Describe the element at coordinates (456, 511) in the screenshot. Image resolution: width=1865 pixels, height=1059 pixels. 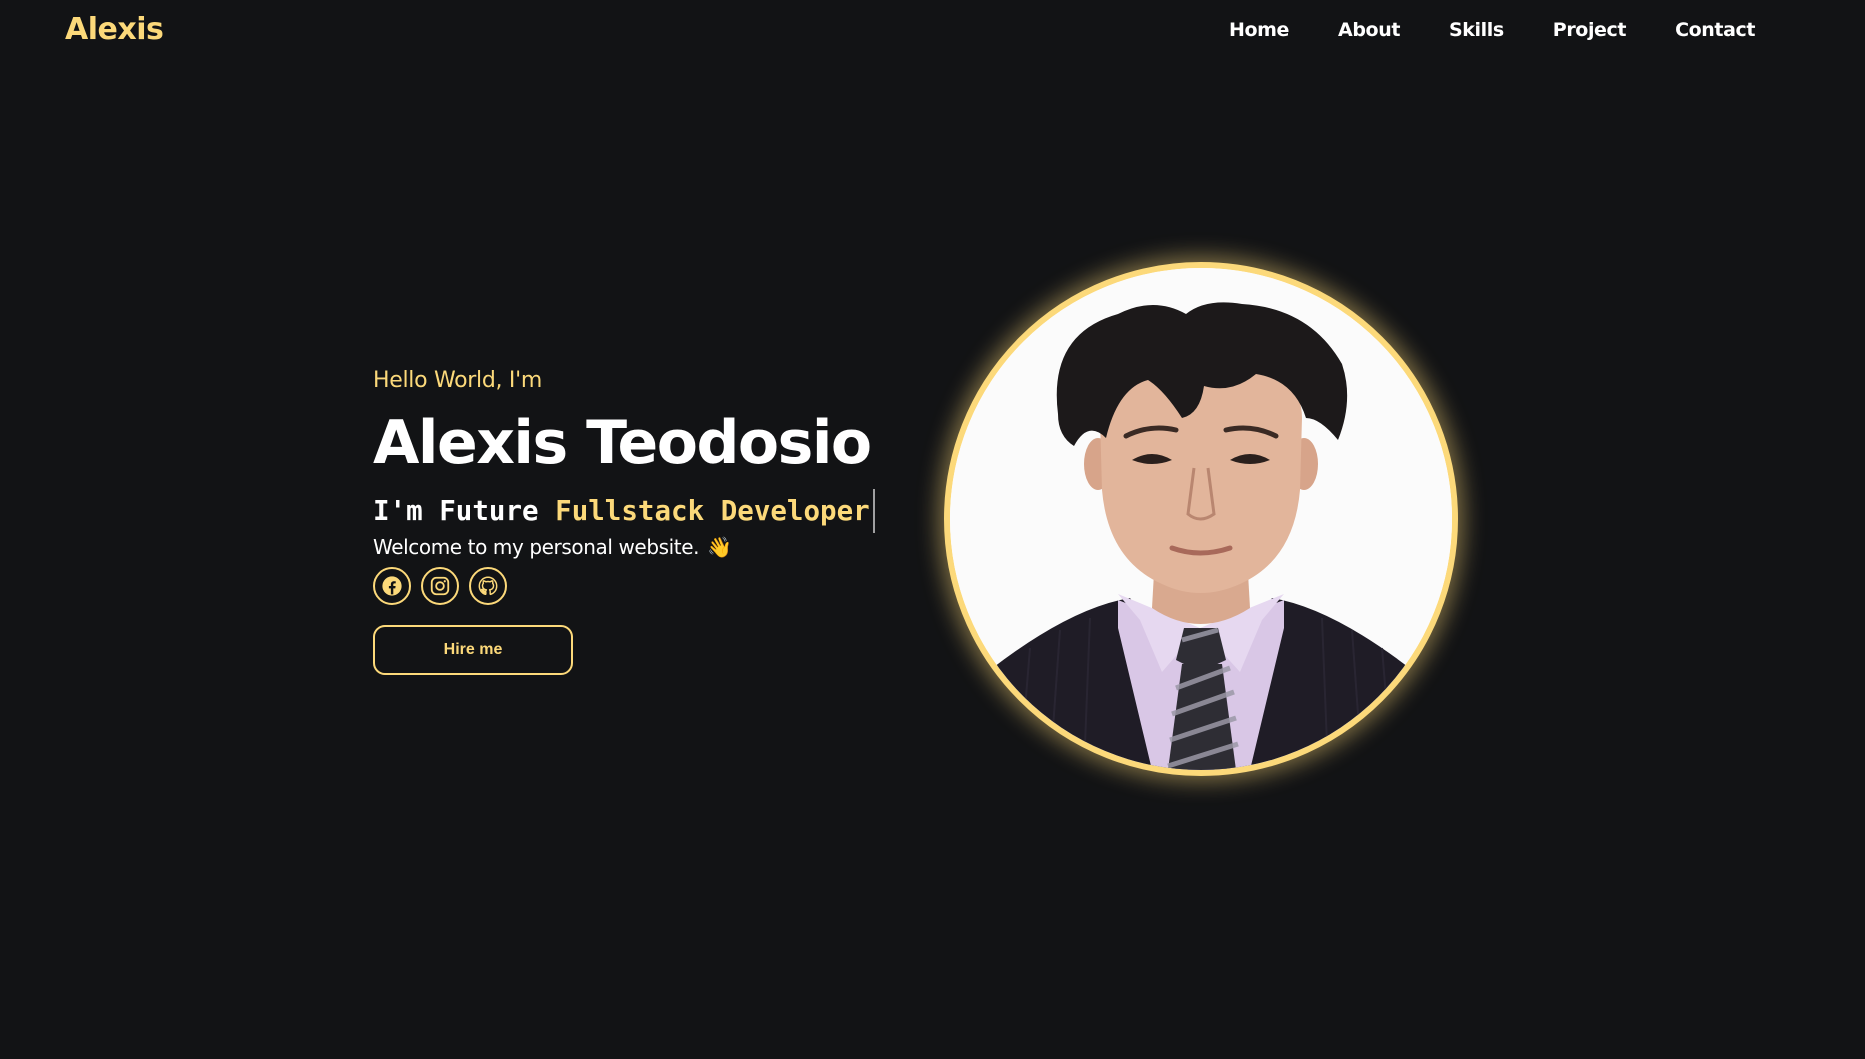
I see `typing-prefix: I'm Future` at that location.